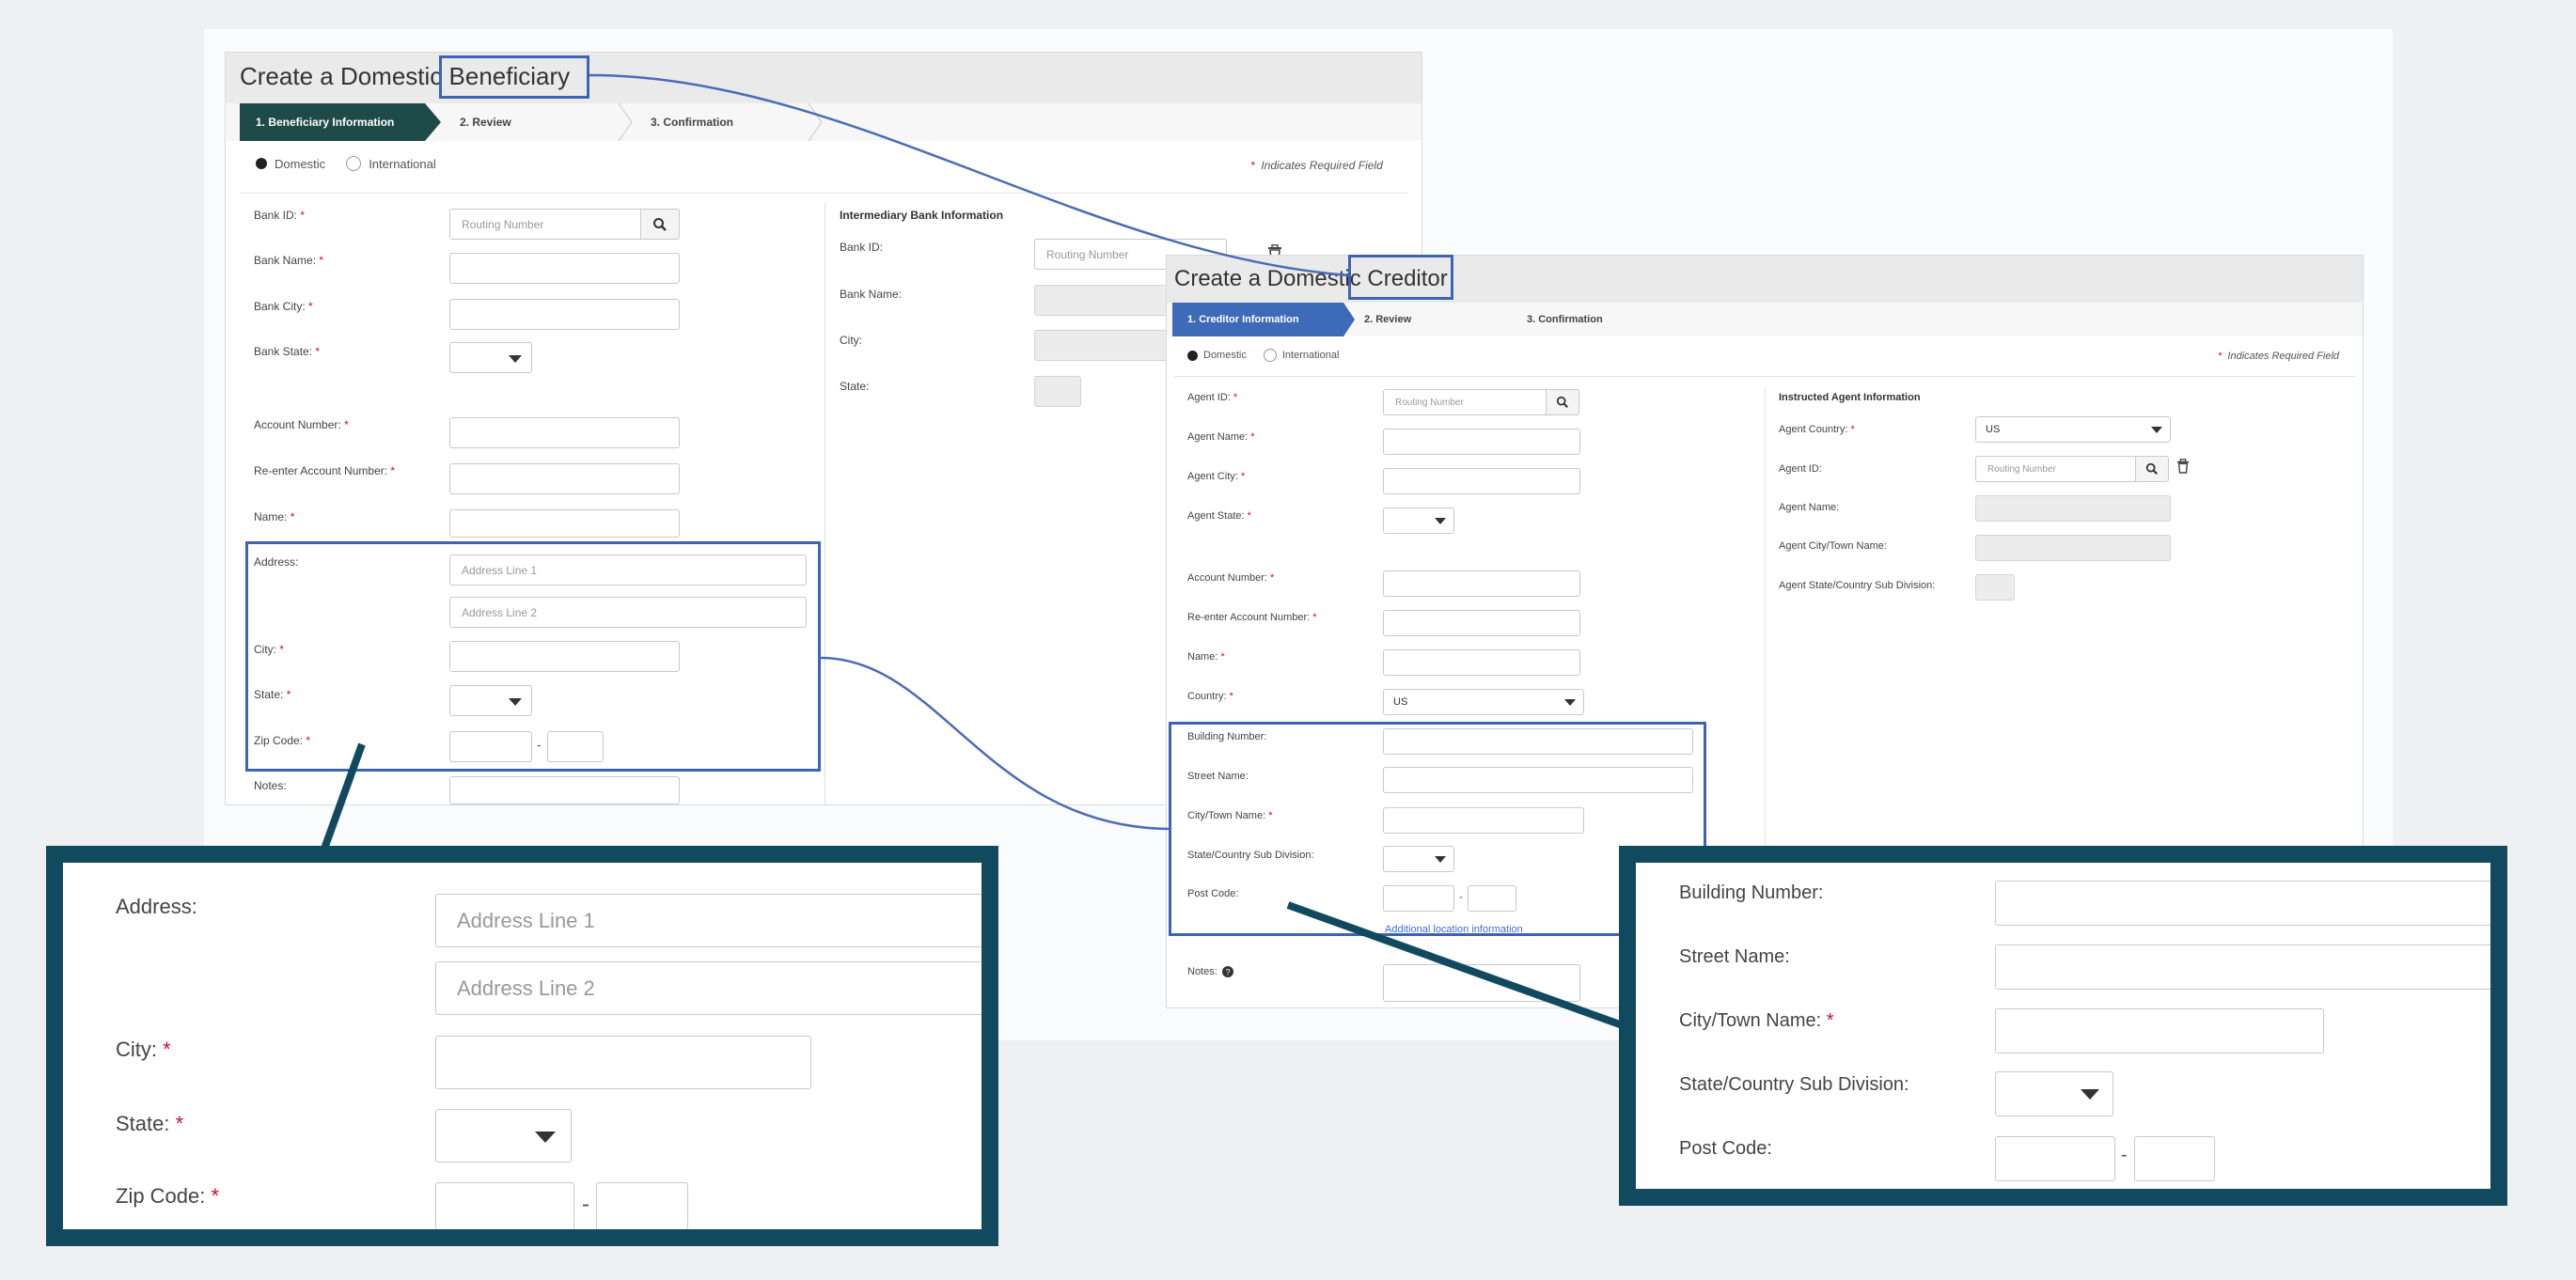 The image size is (2576, 1280). I want to click on zoom-label-building-number: Building Number:, so click(1752, 892).